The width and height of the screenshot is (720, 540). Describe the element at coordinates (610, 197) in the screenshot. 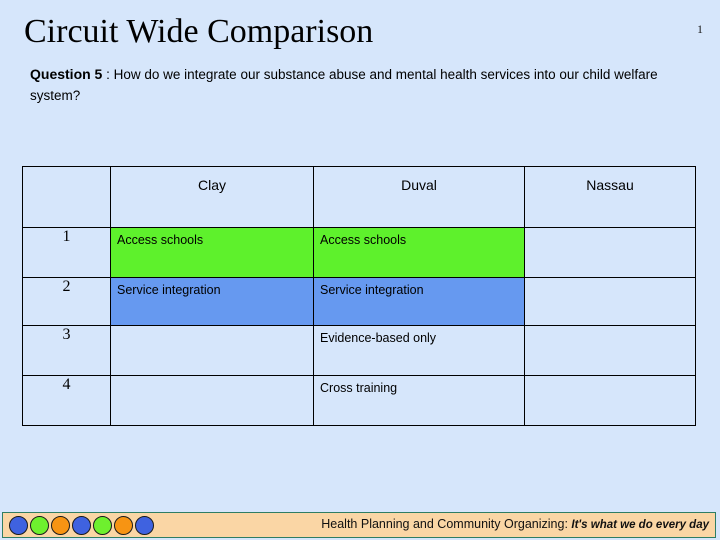

I see `header-cell-nassau: Nassau` at that location.